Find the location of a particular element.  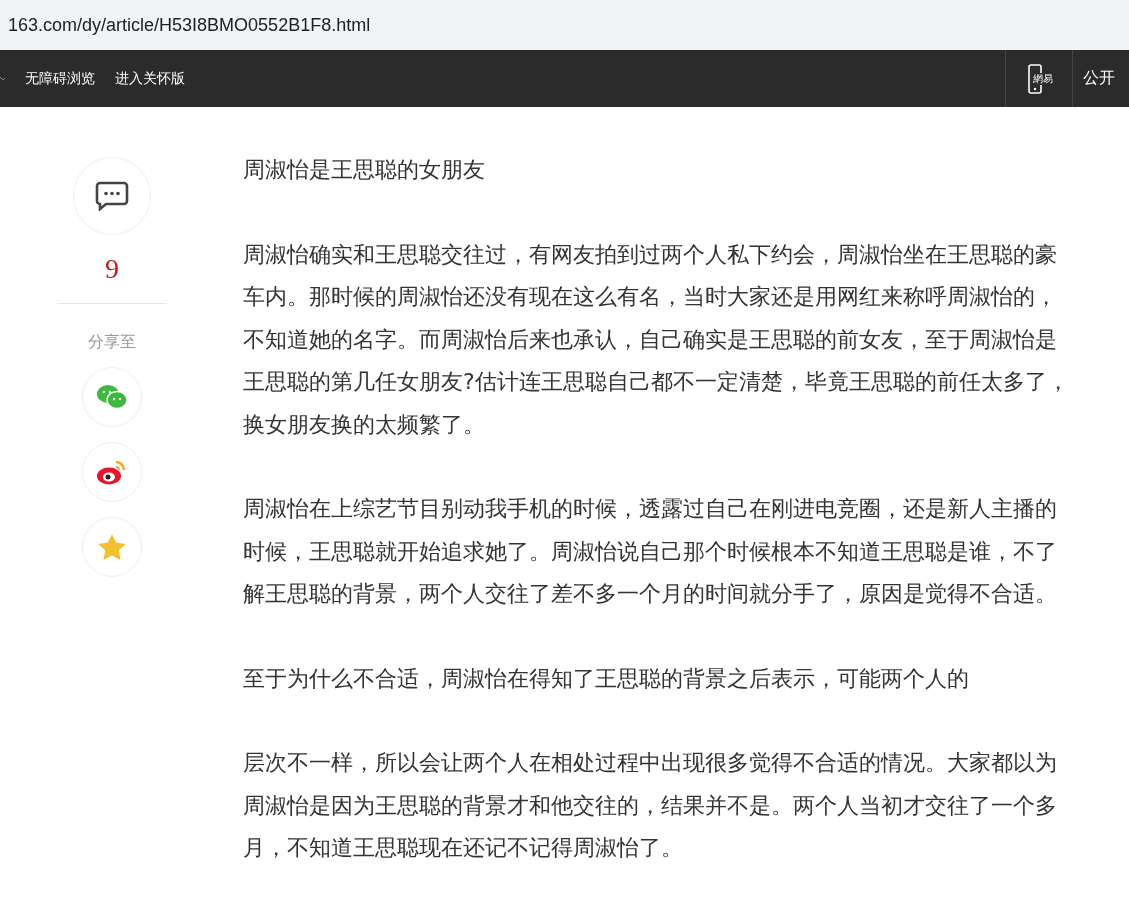

article-paragraph: 层次不一样，所以会让两个人在相处过程中出现很多觉得不合适的情况。大家都以为周淑怡是因为王思聪的背景才和他交往的，结果并不是。两个人当初才交往了一个多月，不知道王思聪现在还记不记得周淑怡了。 is located at coordinates (650, 805).